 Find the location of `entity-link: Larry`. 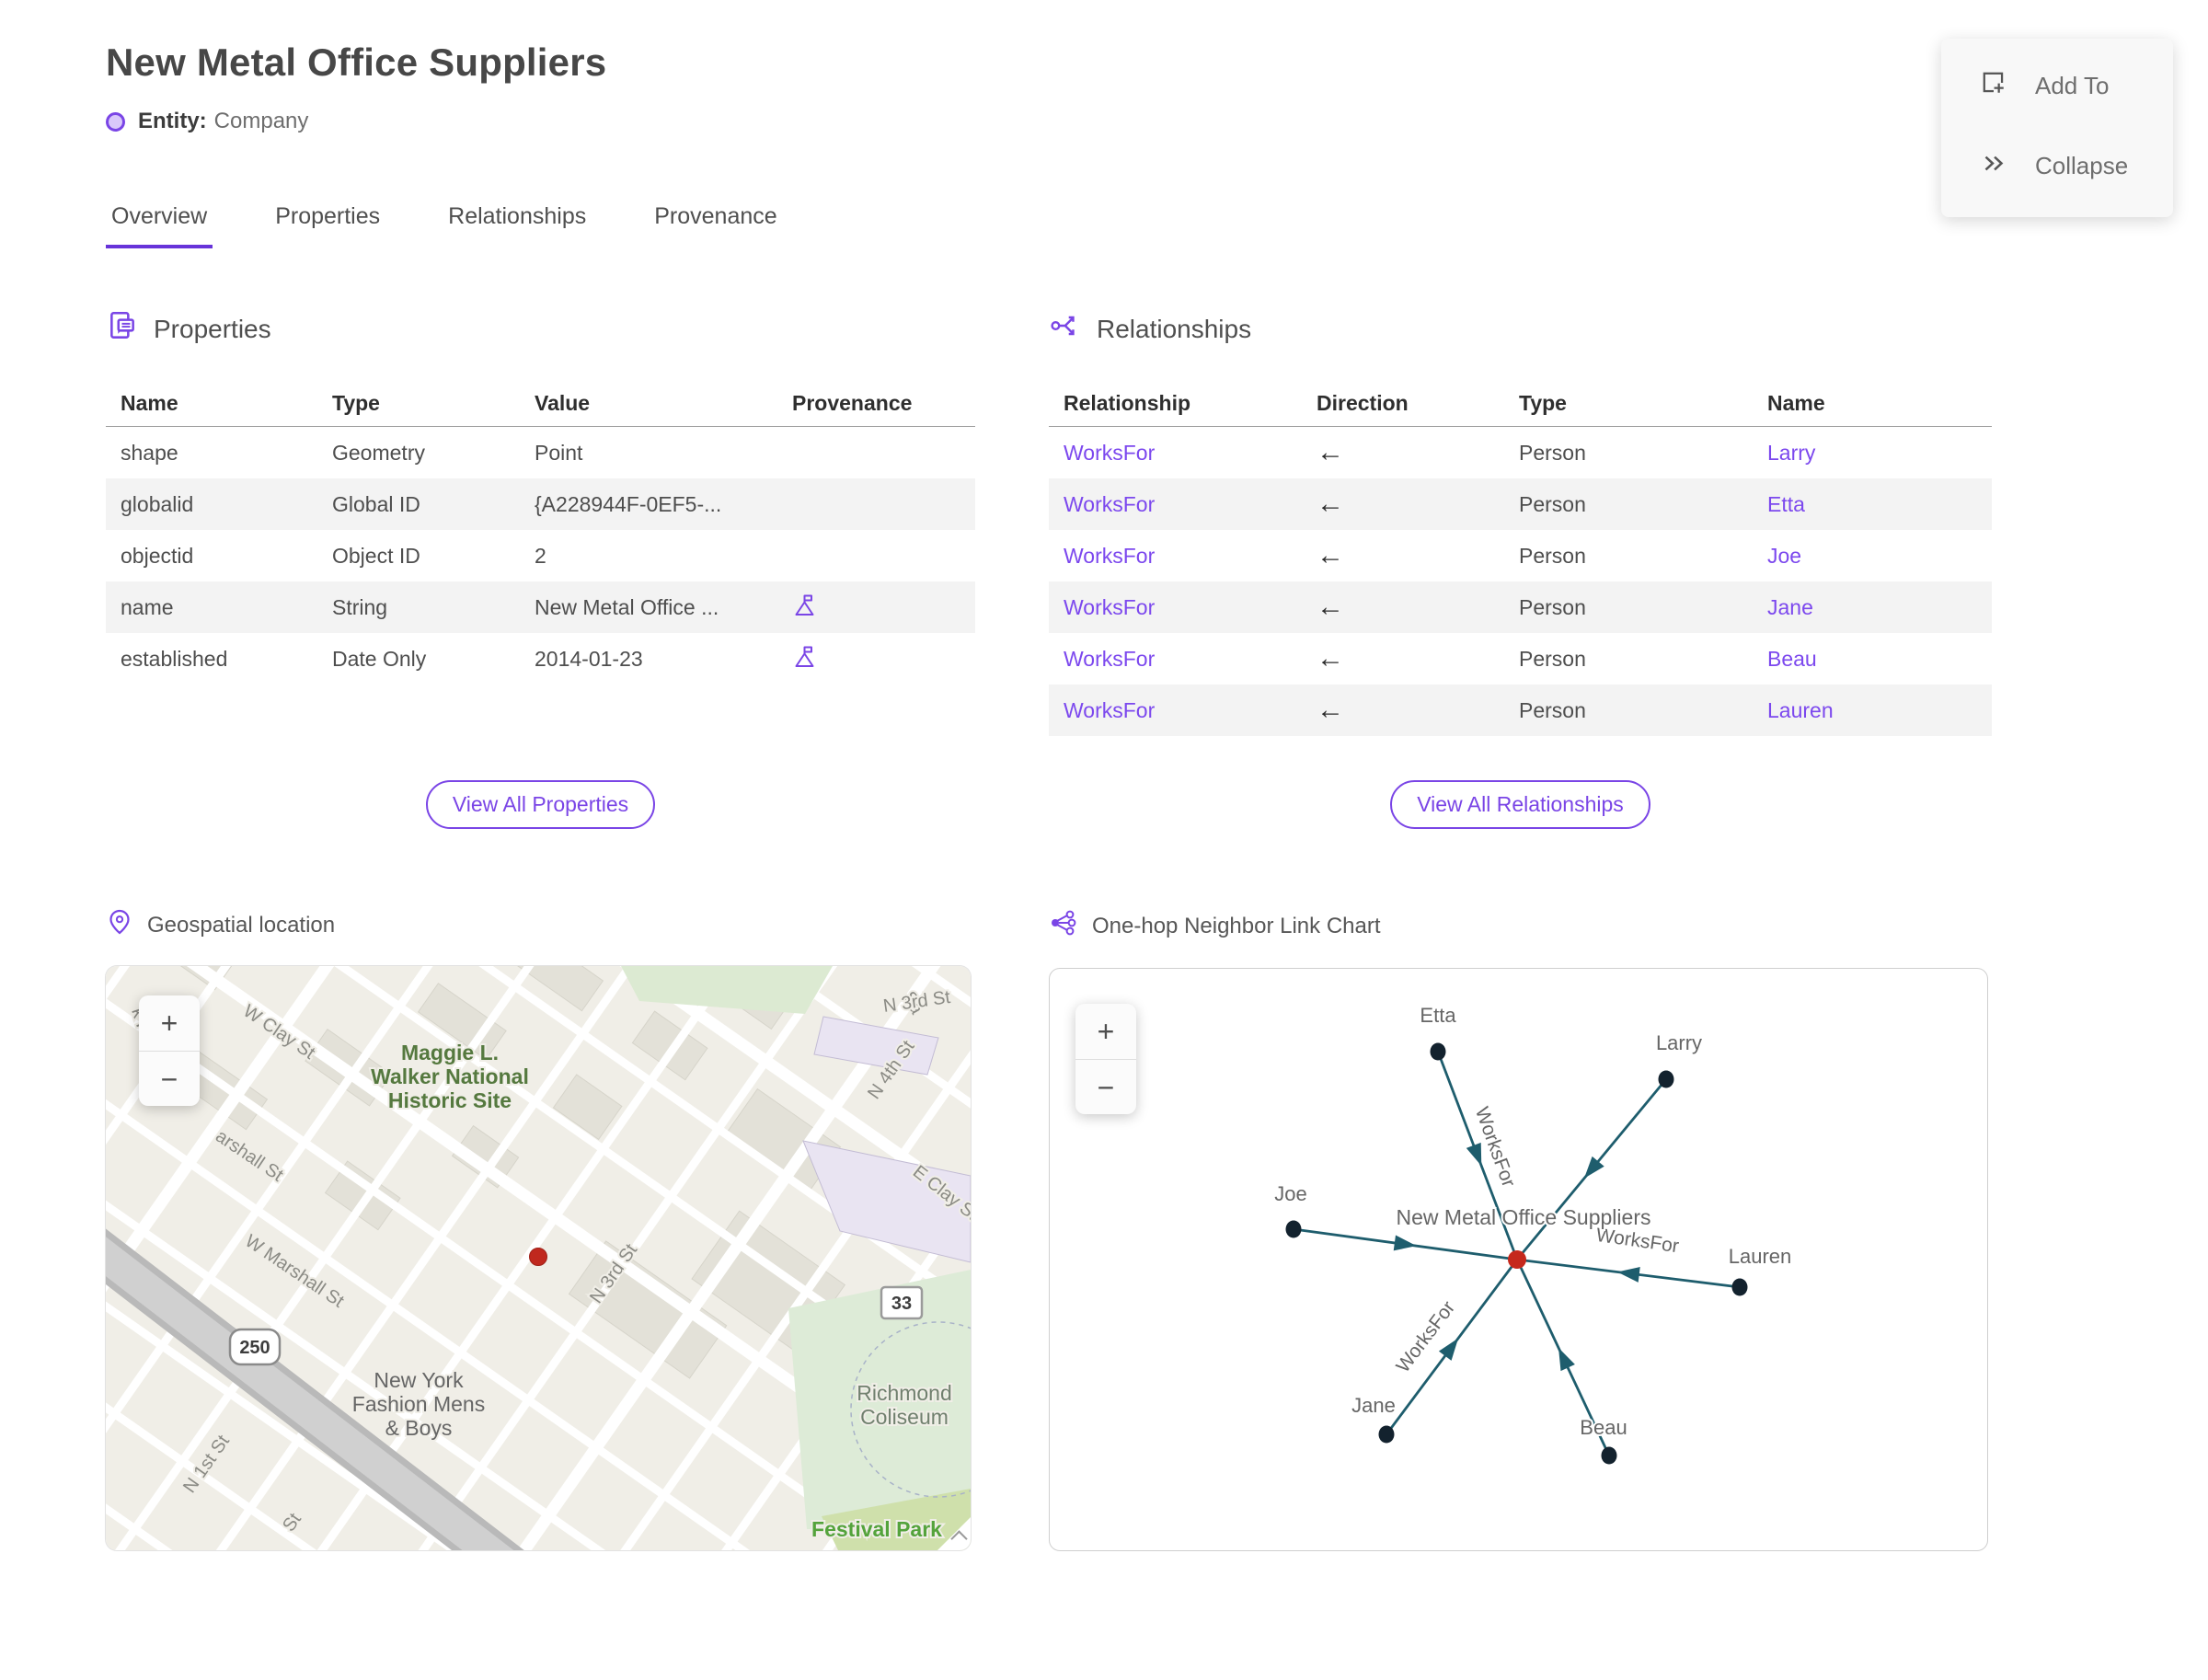

entity-link: Larry is located at coordinates (1791, 453).